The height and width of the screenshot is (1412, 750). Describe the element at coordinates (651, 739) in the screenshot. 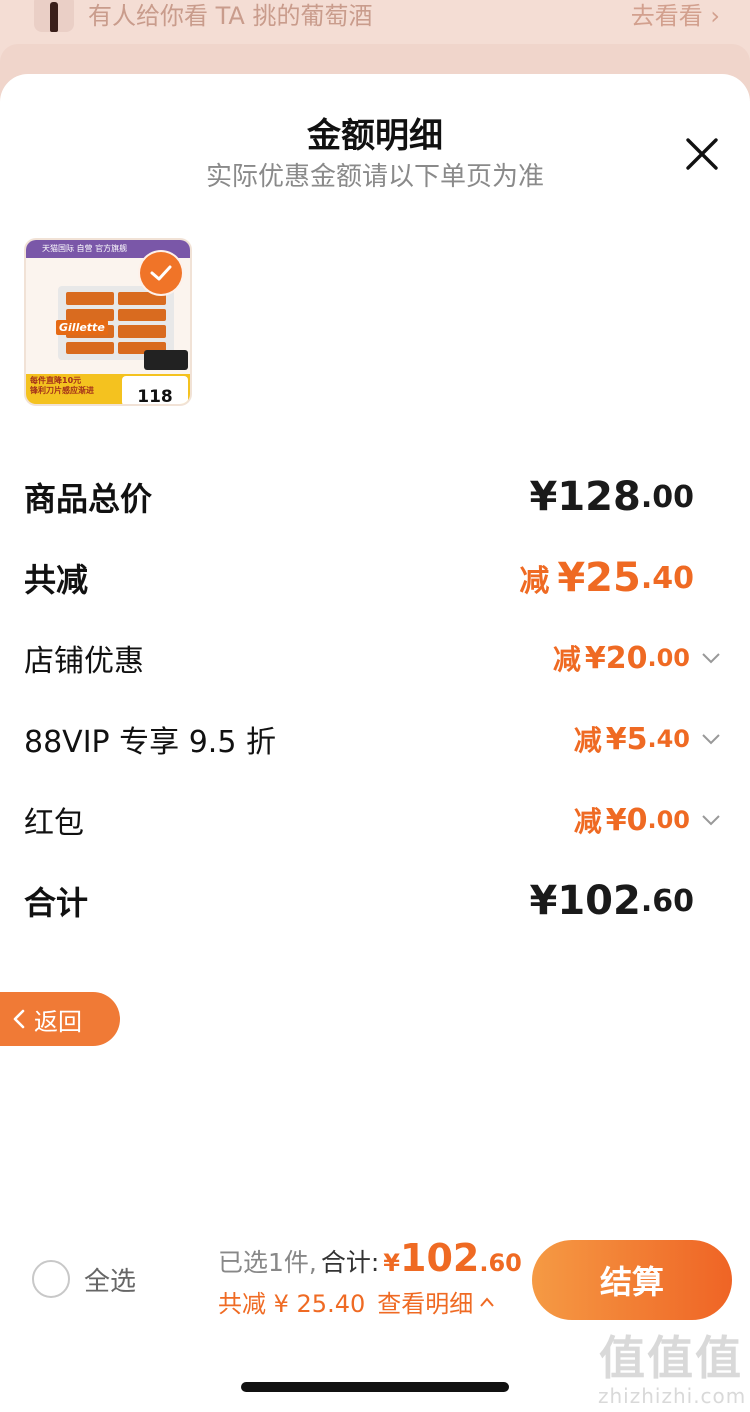

I see `vip-discount-value: 减 ¥5.40` at that location.